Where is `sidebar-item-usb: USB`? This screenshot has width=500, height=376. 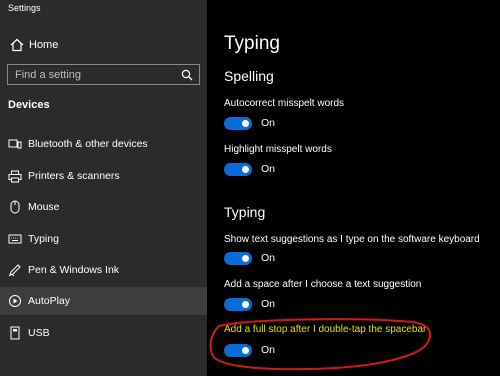
sidebar-item-usb: USB is located at coordinates (103, 333).